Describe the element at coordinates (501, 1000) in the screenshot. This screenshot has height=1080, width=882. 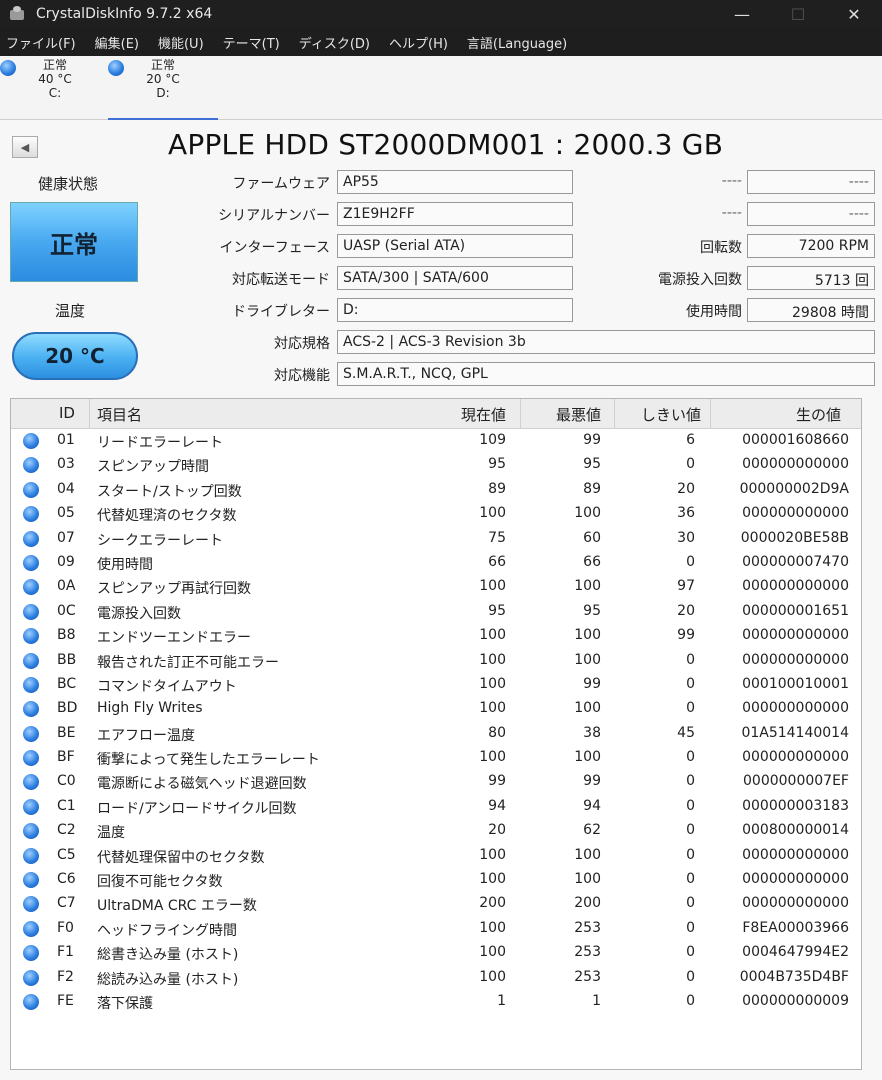
I see `current-value: 1` at that location.